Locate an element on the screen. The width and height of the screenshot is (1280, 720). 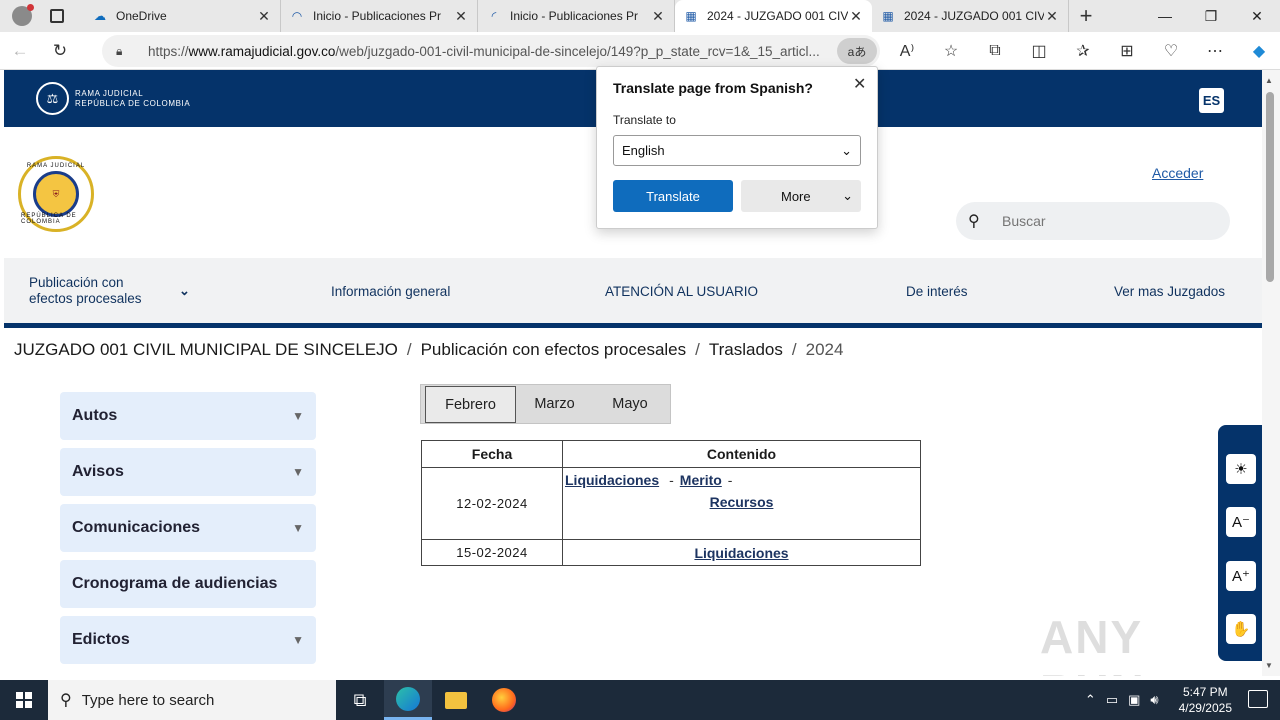
tab-title: Inicio - Publicaciones Pr is located at coordinates (377, 16).